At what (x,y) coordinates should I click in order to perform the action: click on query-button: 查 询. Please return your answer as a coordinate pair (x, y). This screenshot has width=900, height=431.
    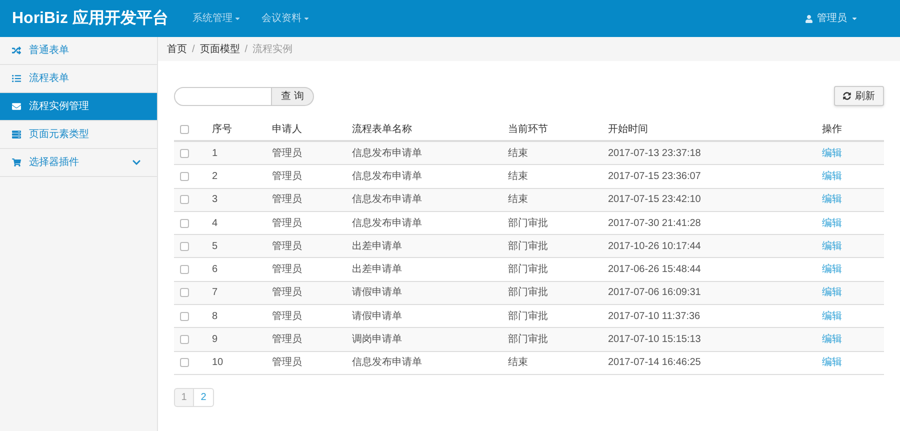
    Looking at the image, I should click on (293, 96).